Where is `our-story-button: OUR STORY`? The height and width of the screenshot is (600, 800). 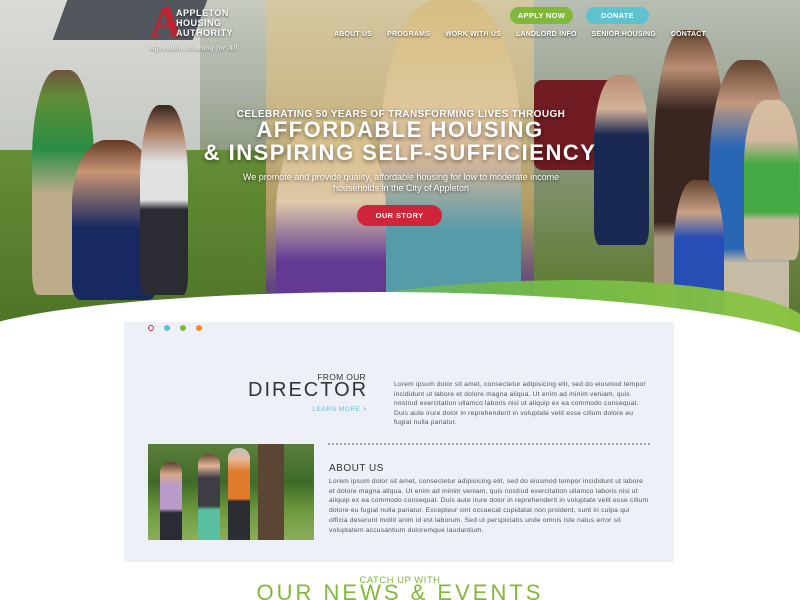 our-story-button: OUR STORY is located at coordinates (399, 215).